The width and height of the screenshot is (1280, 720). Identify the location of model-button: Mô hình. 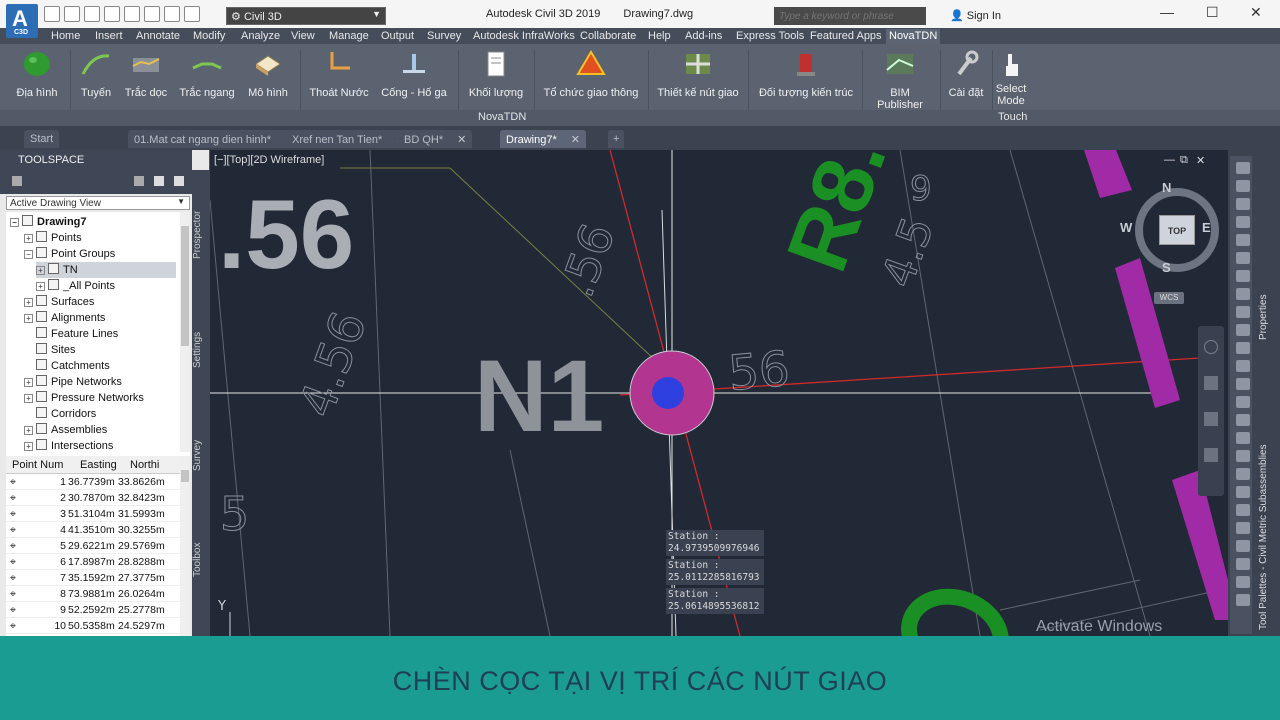
(268, 73).